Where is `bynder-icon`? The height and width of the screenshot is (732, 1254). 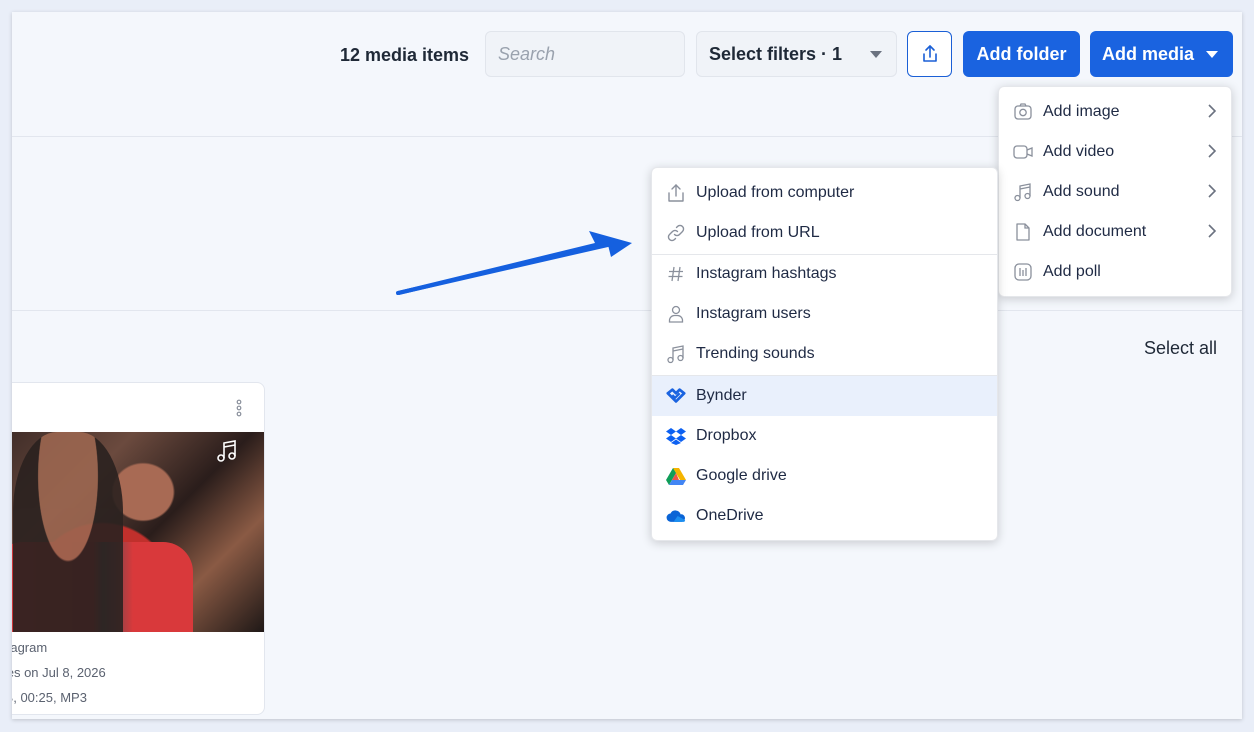
bynder-icon is located at coordinates (676, 396).